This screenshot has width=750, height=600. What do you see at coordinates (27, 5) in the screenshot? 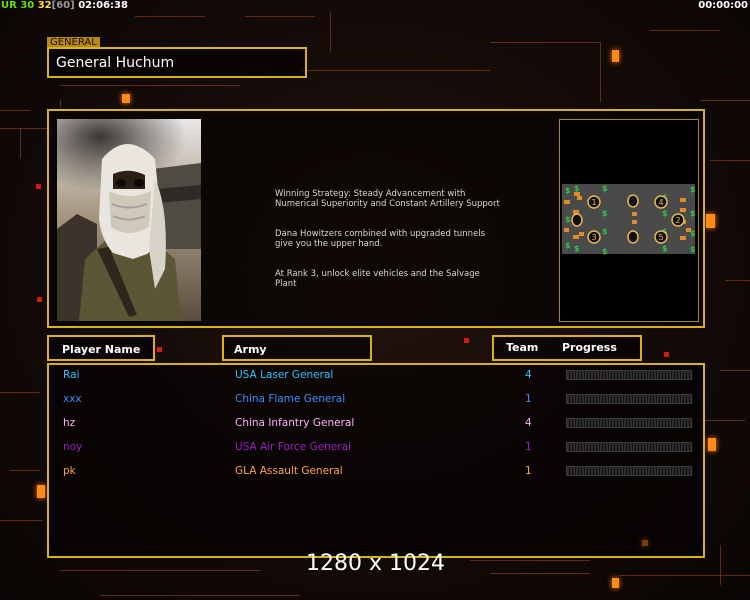
I see `hud-value-a: 30` at bounding box center [27, 5].